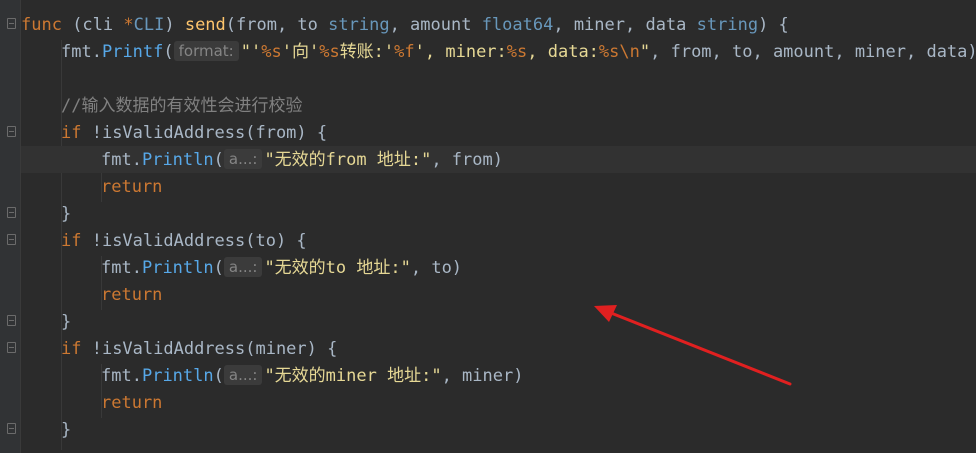 The width and height of the screenshot is (976, 453). What do you see at coordinates (353, 376) in the screenshot?
I see `string-literal: "无效的miner 地址:"` at bounding box center [353, 376].